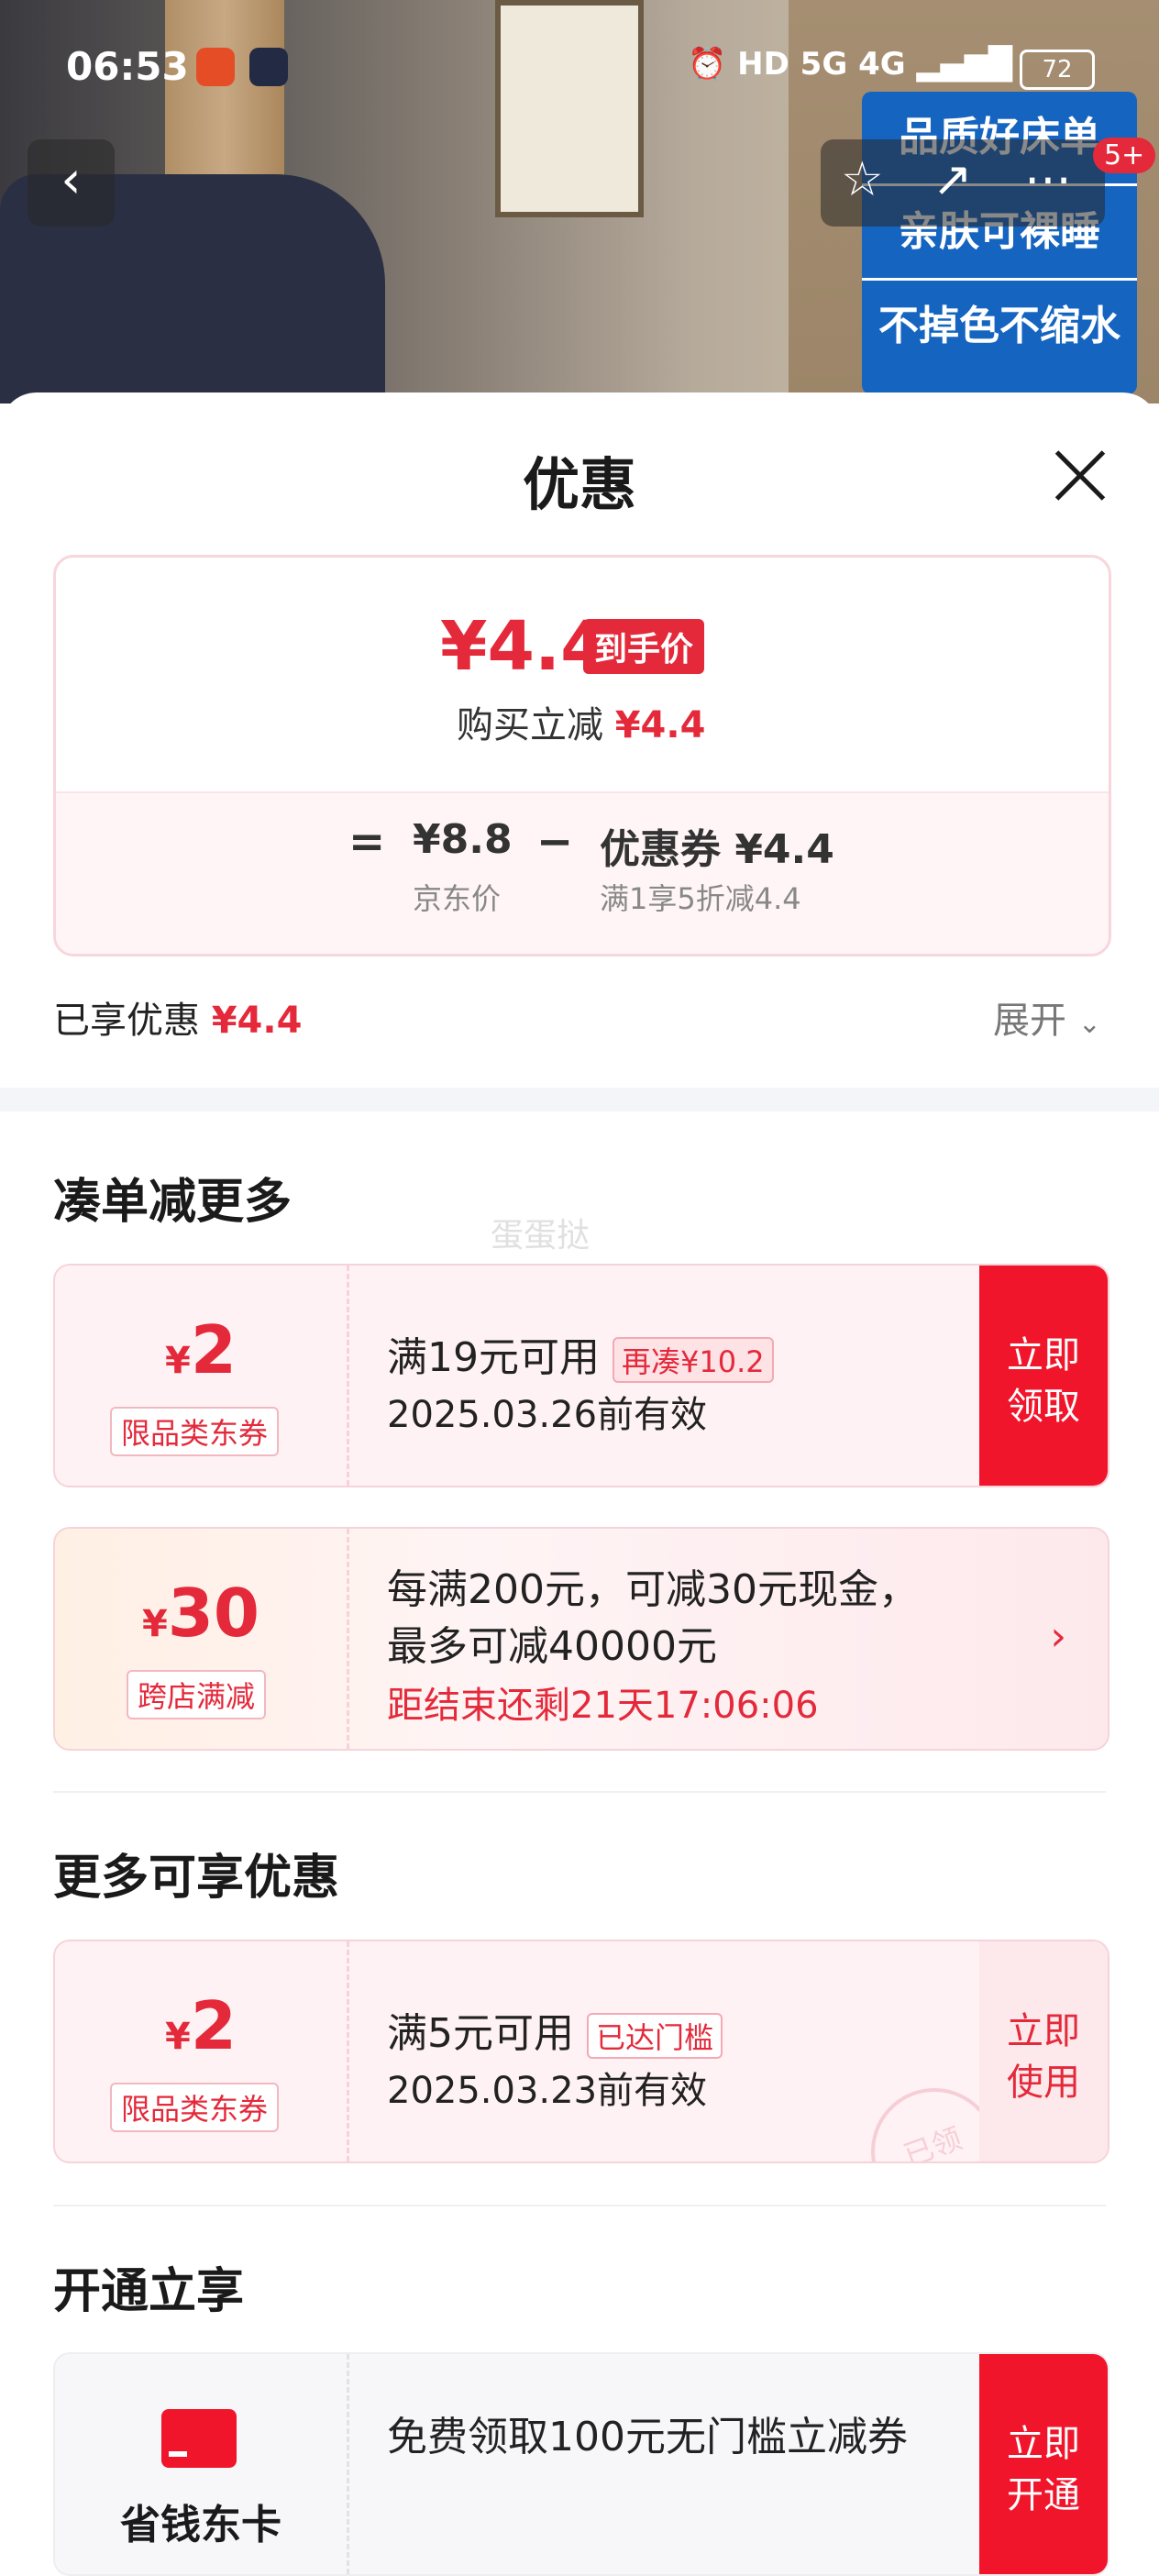 Image resolution: width=1159 pixels, height=2576 pixels. Describe the element at coordinates (548, 1415) in the screenshot. I see `coupon-validity: 2025.03.26前有效` at that location.